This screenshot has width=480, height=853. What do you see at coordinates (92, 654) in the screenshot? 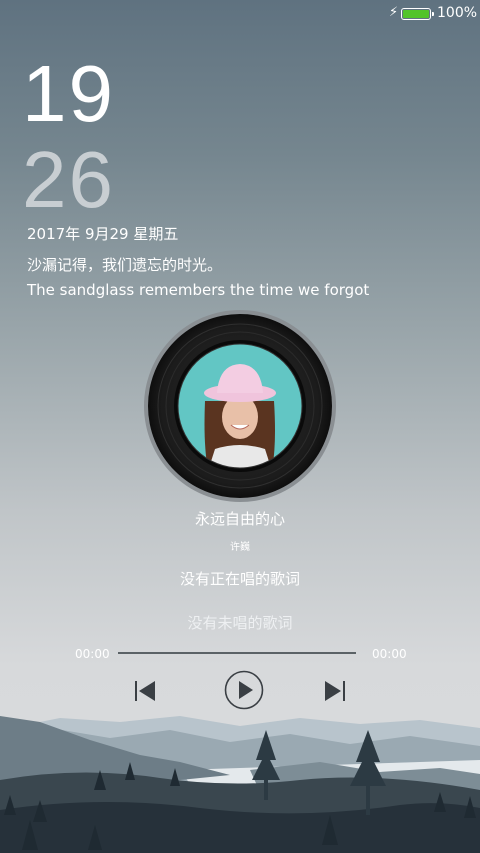
I see `time-elapsed: 00:00` at bounding box center [92, 654].